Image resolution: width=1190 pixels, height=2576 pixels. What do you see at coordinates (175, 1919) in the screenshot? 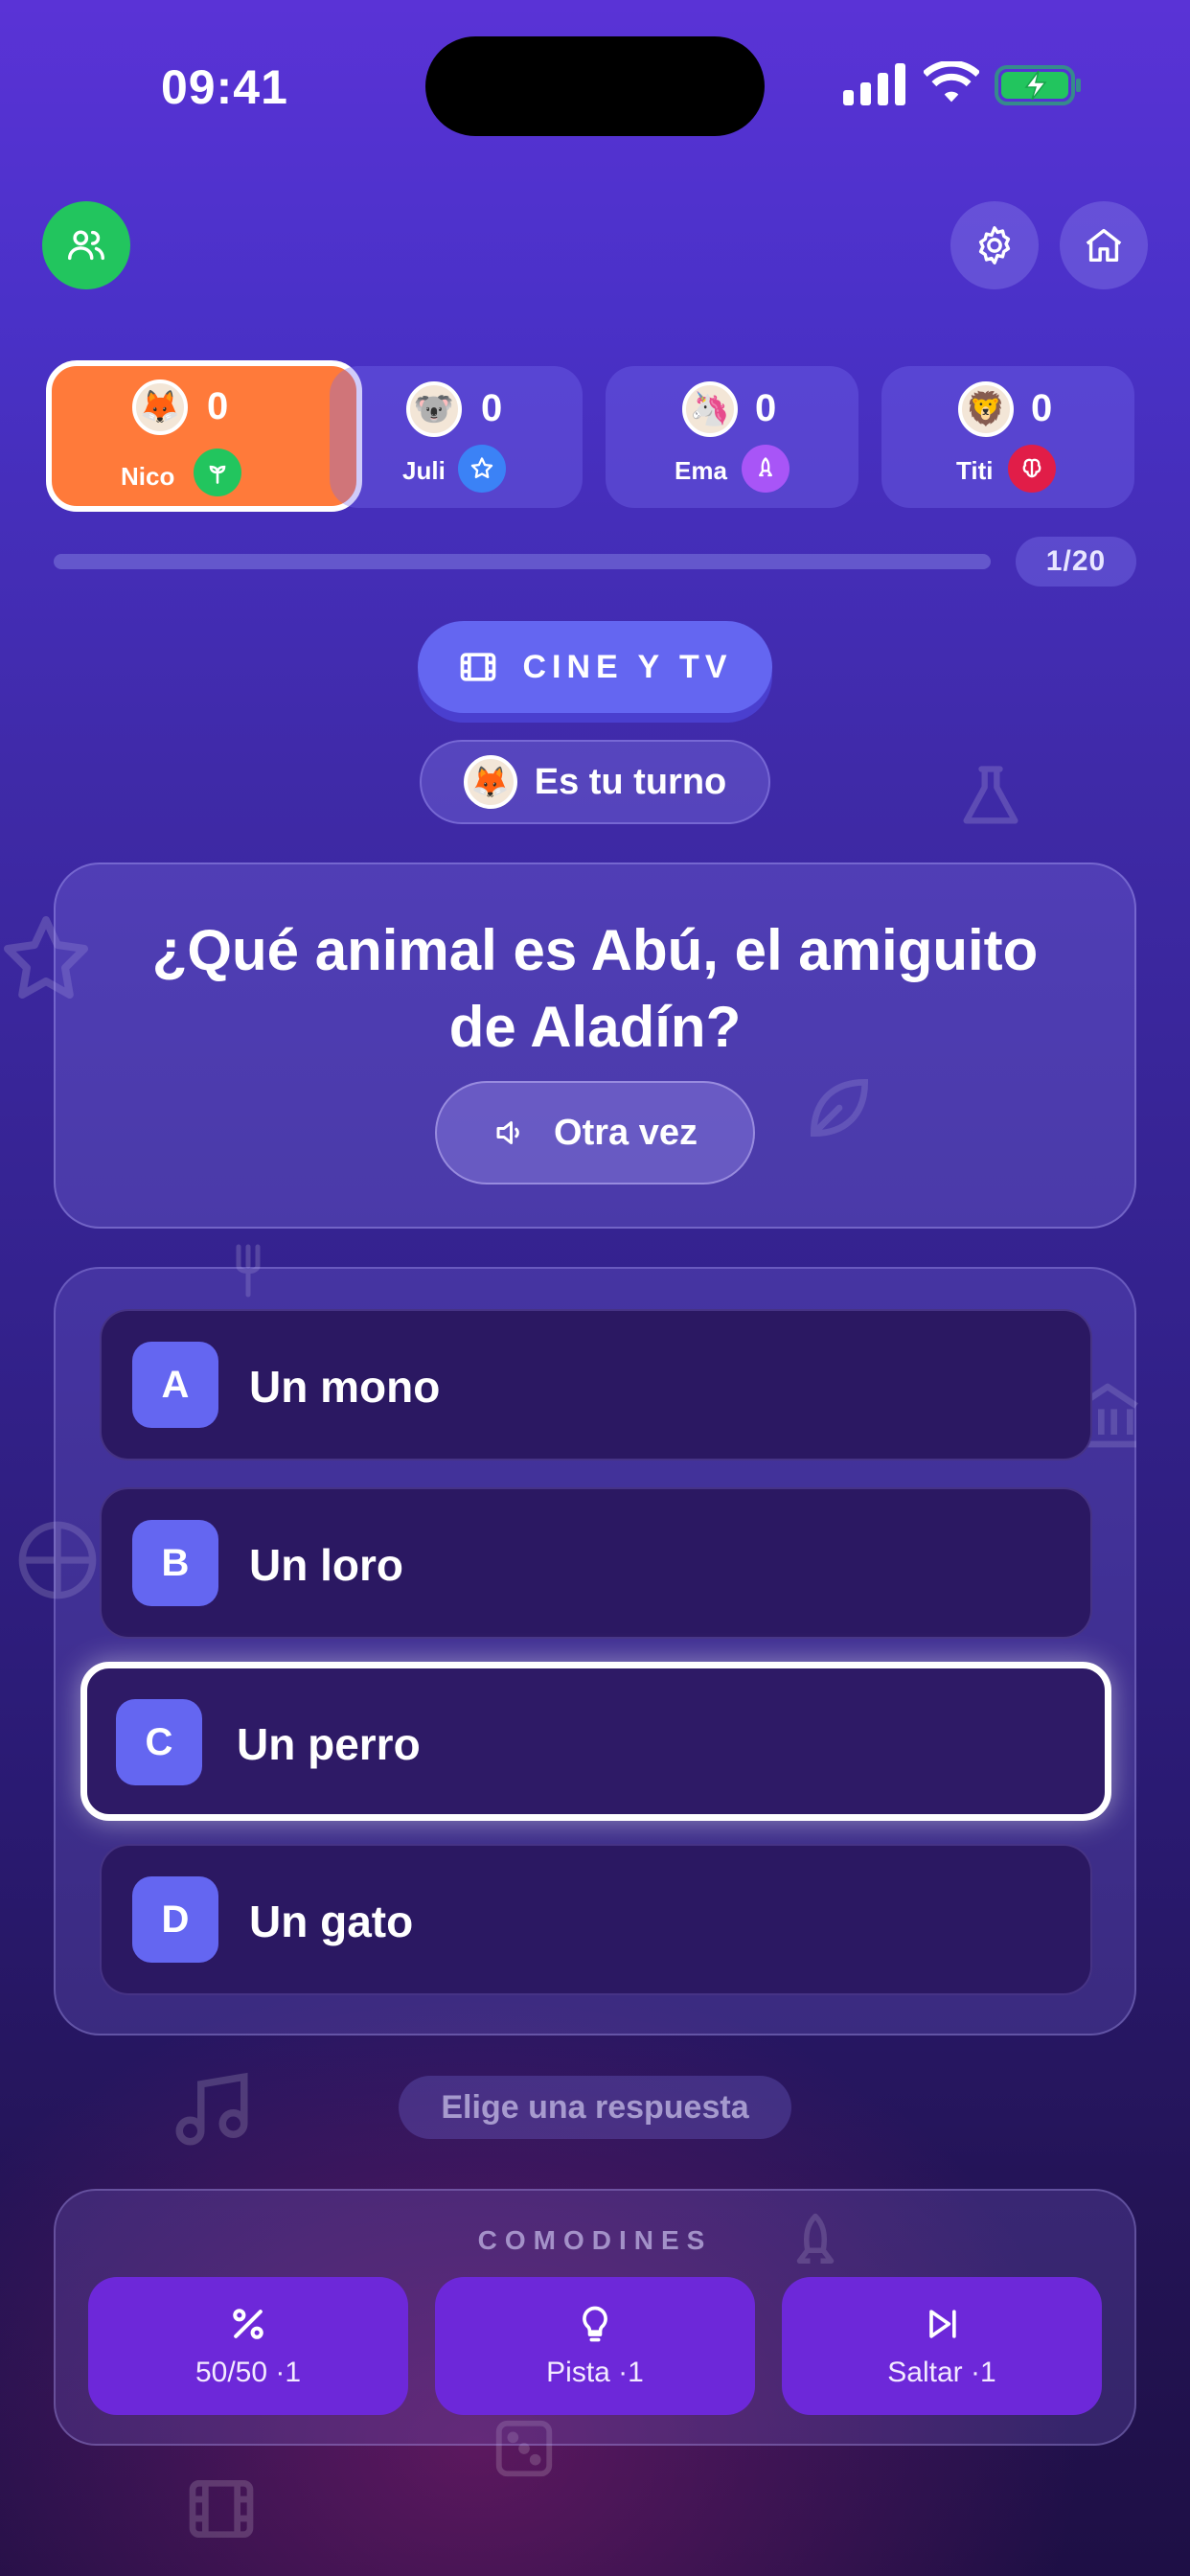
I see `answer-letter: D` at bounding box center [175, 1919].